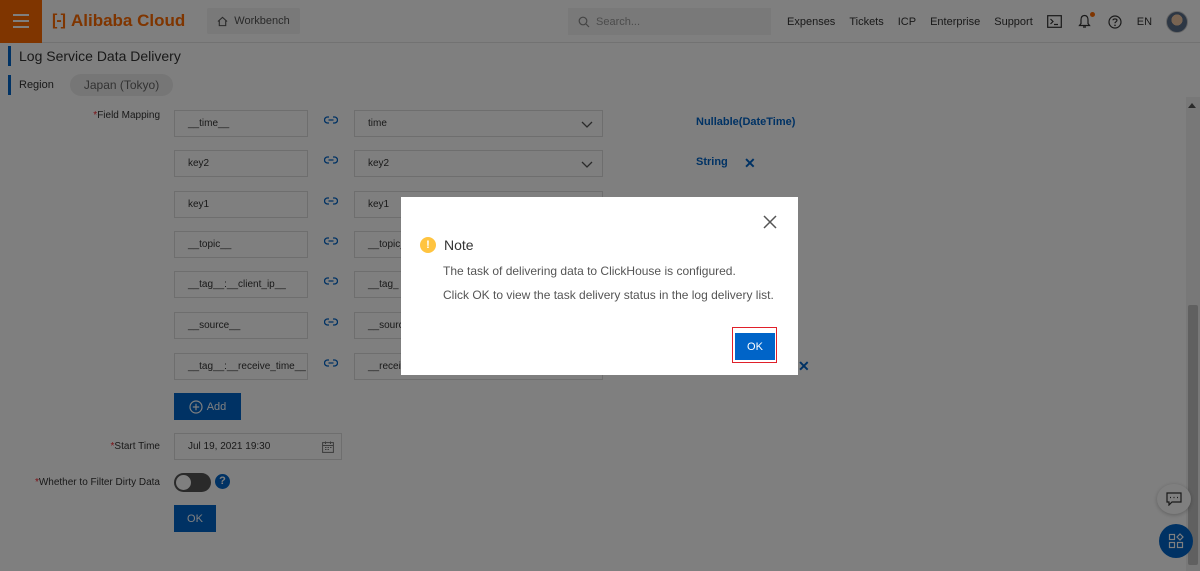  Describe the element at coordinates (459, 245) in the screenshot. I see `dialog-title: Note` at that location.